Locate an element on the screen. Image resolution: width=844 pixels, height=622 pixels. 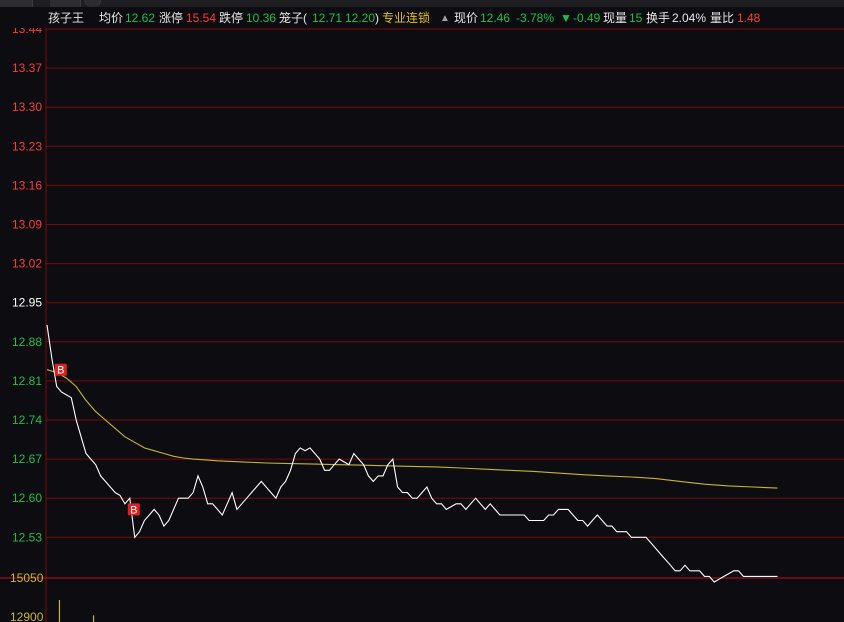
limit-up-label: 涨停 is located at coordinates (171, 18).